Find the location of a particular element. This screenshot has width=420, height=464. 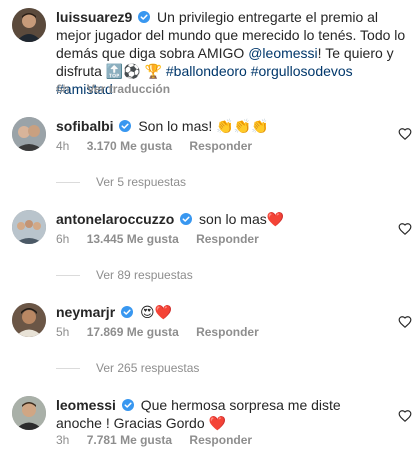

comment-likes: 7.781 Me gusta is located at coordinates (129, 440).